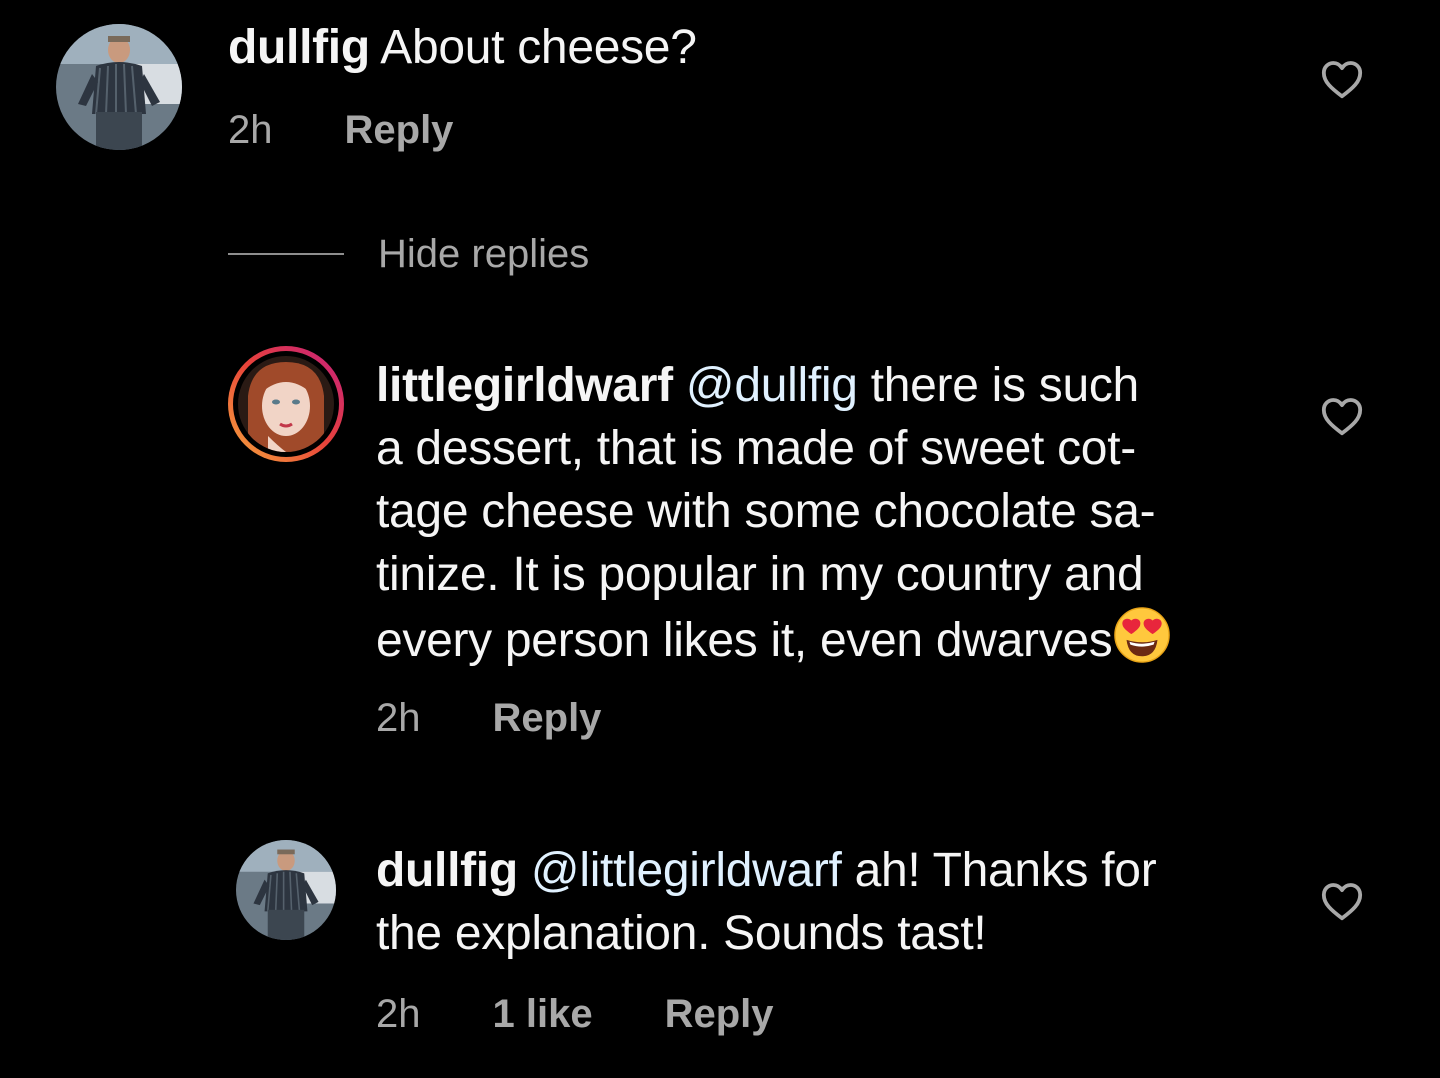  What do you see at coordinates (1005, 385) in the screenshot?
I see `reply-text-line: there is such` at bounding box center [1005, 385].